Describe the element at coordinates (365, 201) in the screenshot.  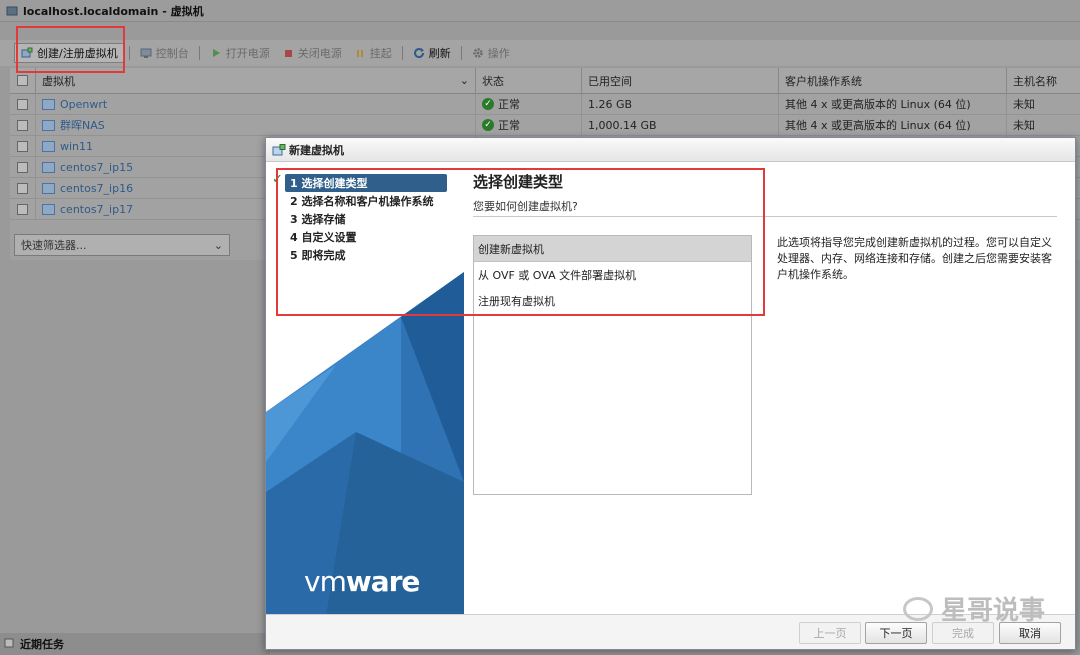
I see `wizard-step-2: 2 选择名称和客户机操作系统` at that location.